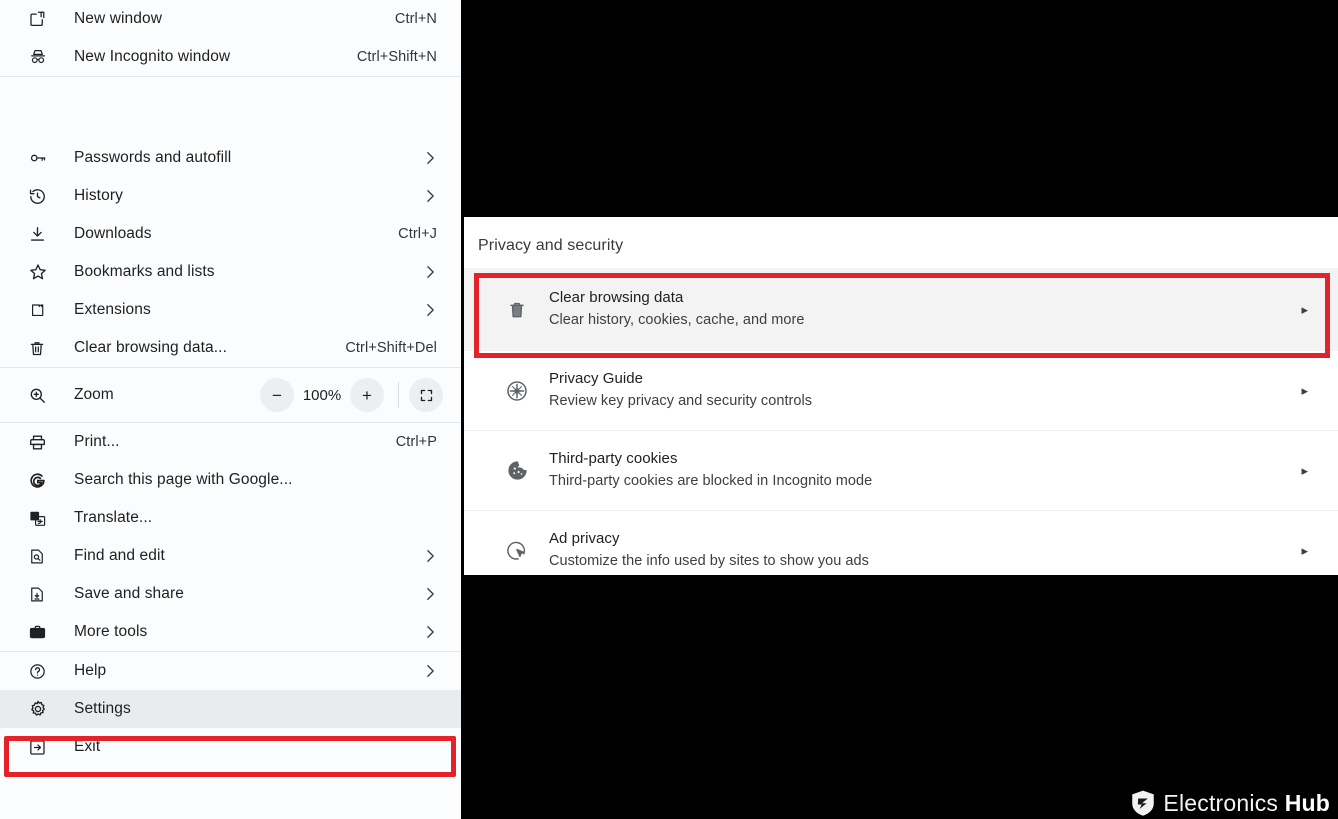  What do you see at coordinates (94, 394) in the screenshot?
I see `zoom-label: Zoom` at bounding box center [94, 394].